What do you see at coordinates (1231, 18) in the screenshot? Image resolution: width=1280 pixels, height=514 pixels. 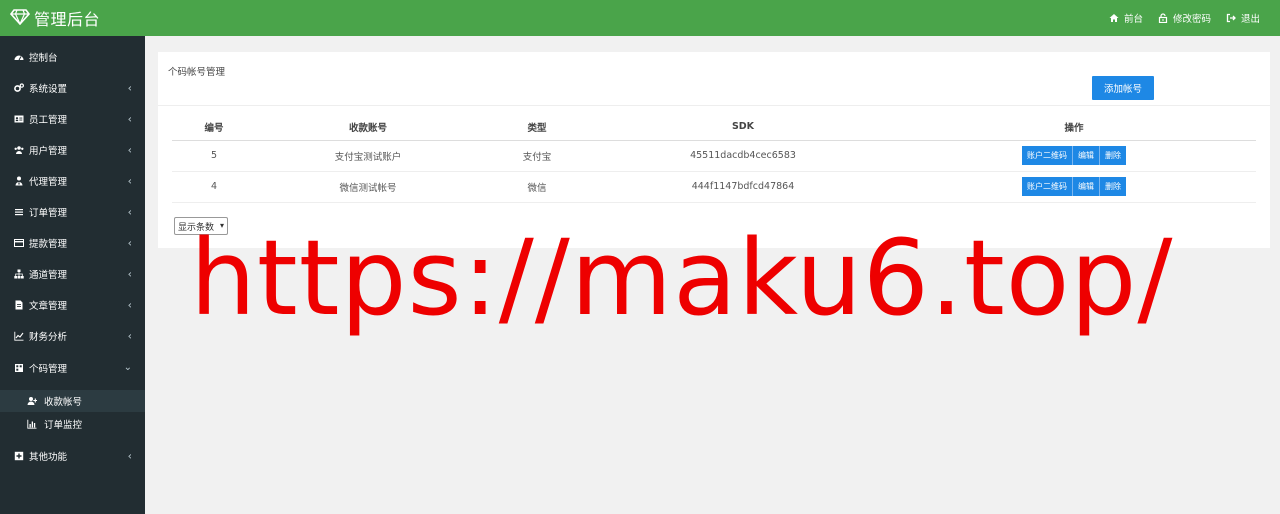 I see `sign-out-icon` at bounding box center [1231, 18].